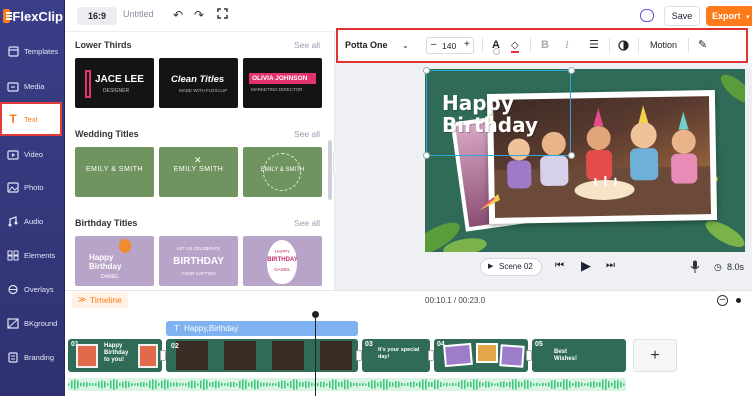  I want to click on scene-thumb-frame, so click(458, 355).